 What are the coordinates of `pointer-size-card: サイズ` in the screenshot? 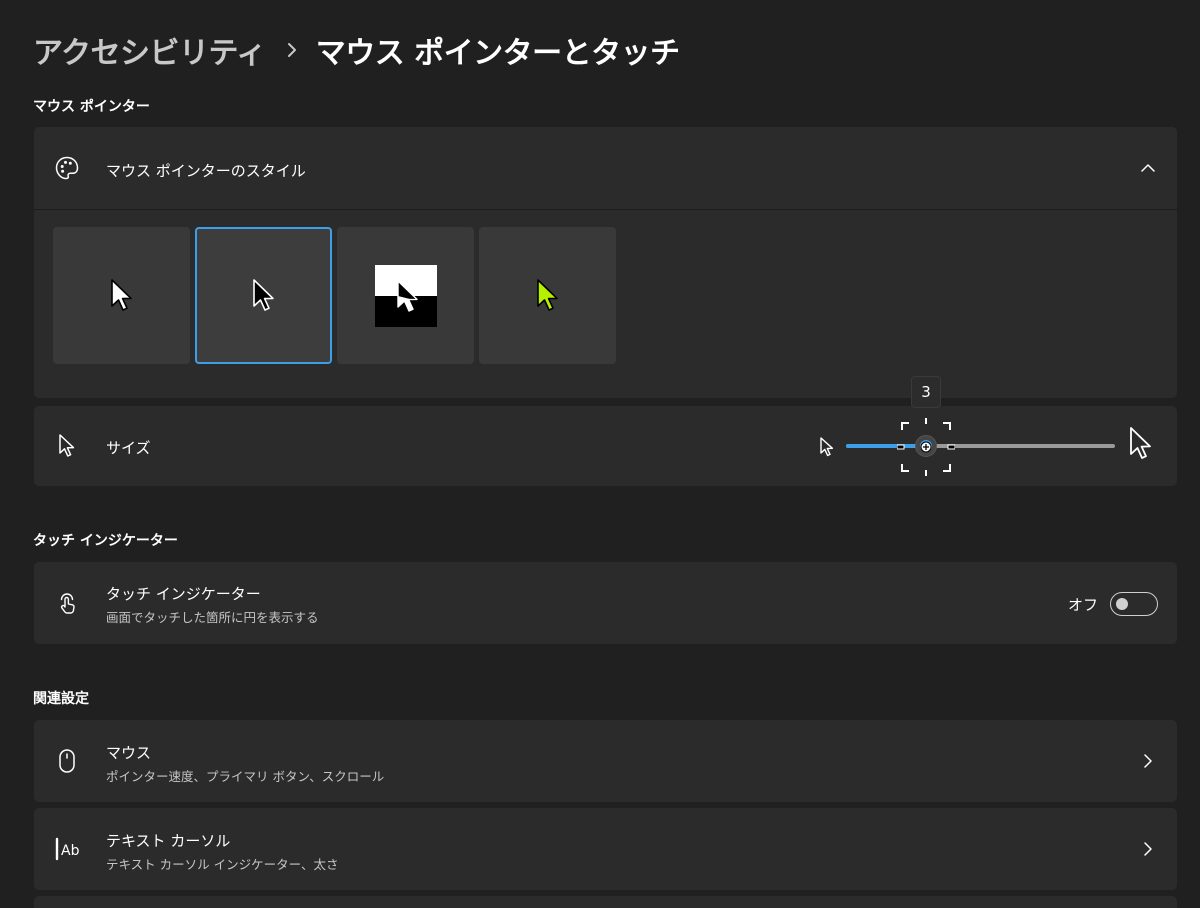 It's located at (605, 446).